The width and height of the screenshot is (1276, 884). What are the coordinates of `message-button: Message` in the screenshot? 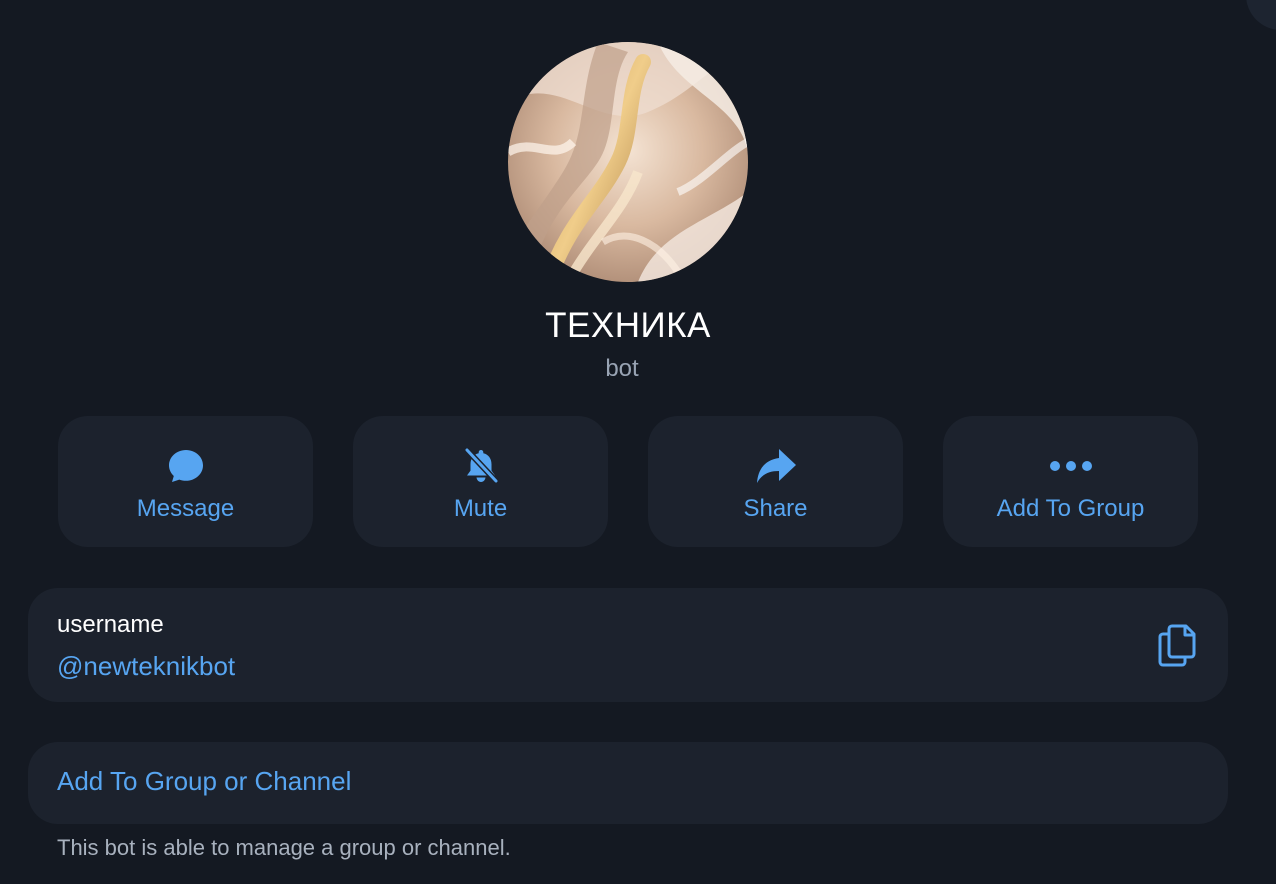 It's located at (185, 481).